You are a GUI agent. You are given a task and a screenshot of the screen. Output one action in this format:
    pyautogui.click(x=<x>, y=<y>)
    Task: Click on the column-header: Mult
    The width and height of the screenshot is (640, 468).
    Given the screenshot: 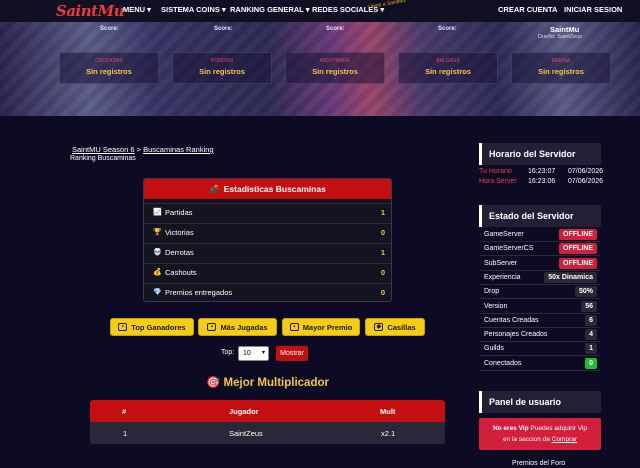 What is the action you would take?
    pyautogui.click(x=388, y=411)
    